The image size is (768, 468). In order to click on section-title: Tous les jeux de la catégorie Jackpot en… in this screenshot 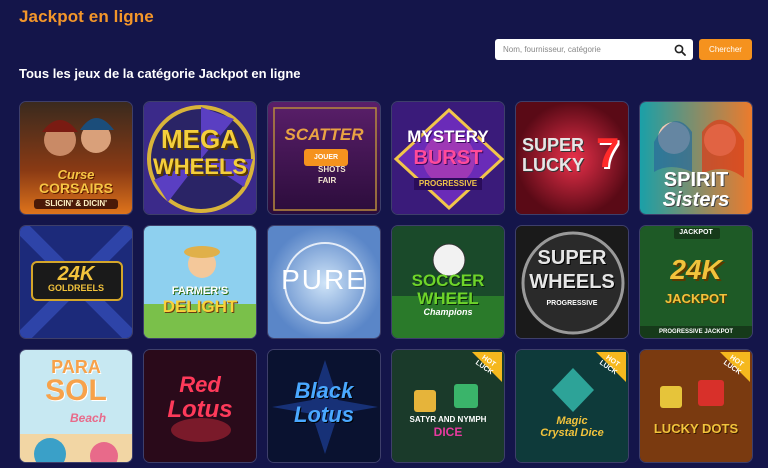, I will do `click(160, 73)`.